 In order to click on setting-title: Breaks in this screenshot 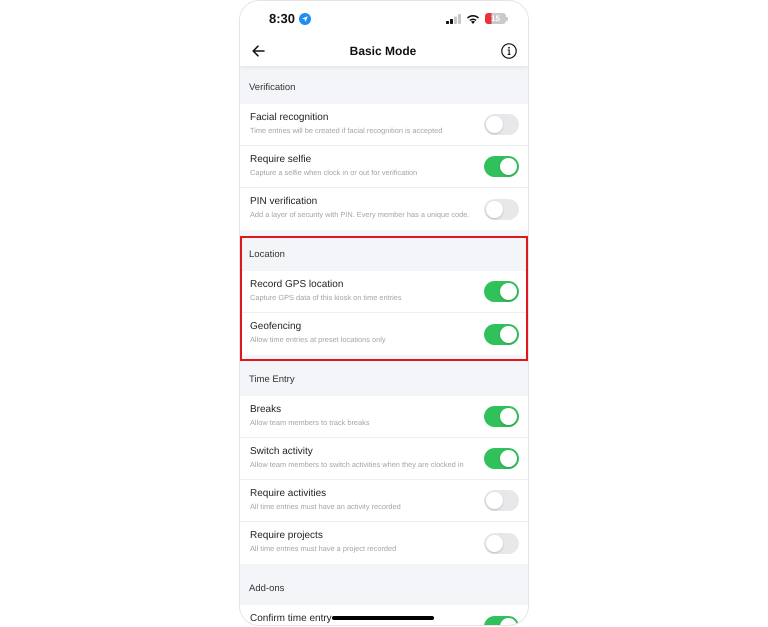, I will do `click(266, 410)`.